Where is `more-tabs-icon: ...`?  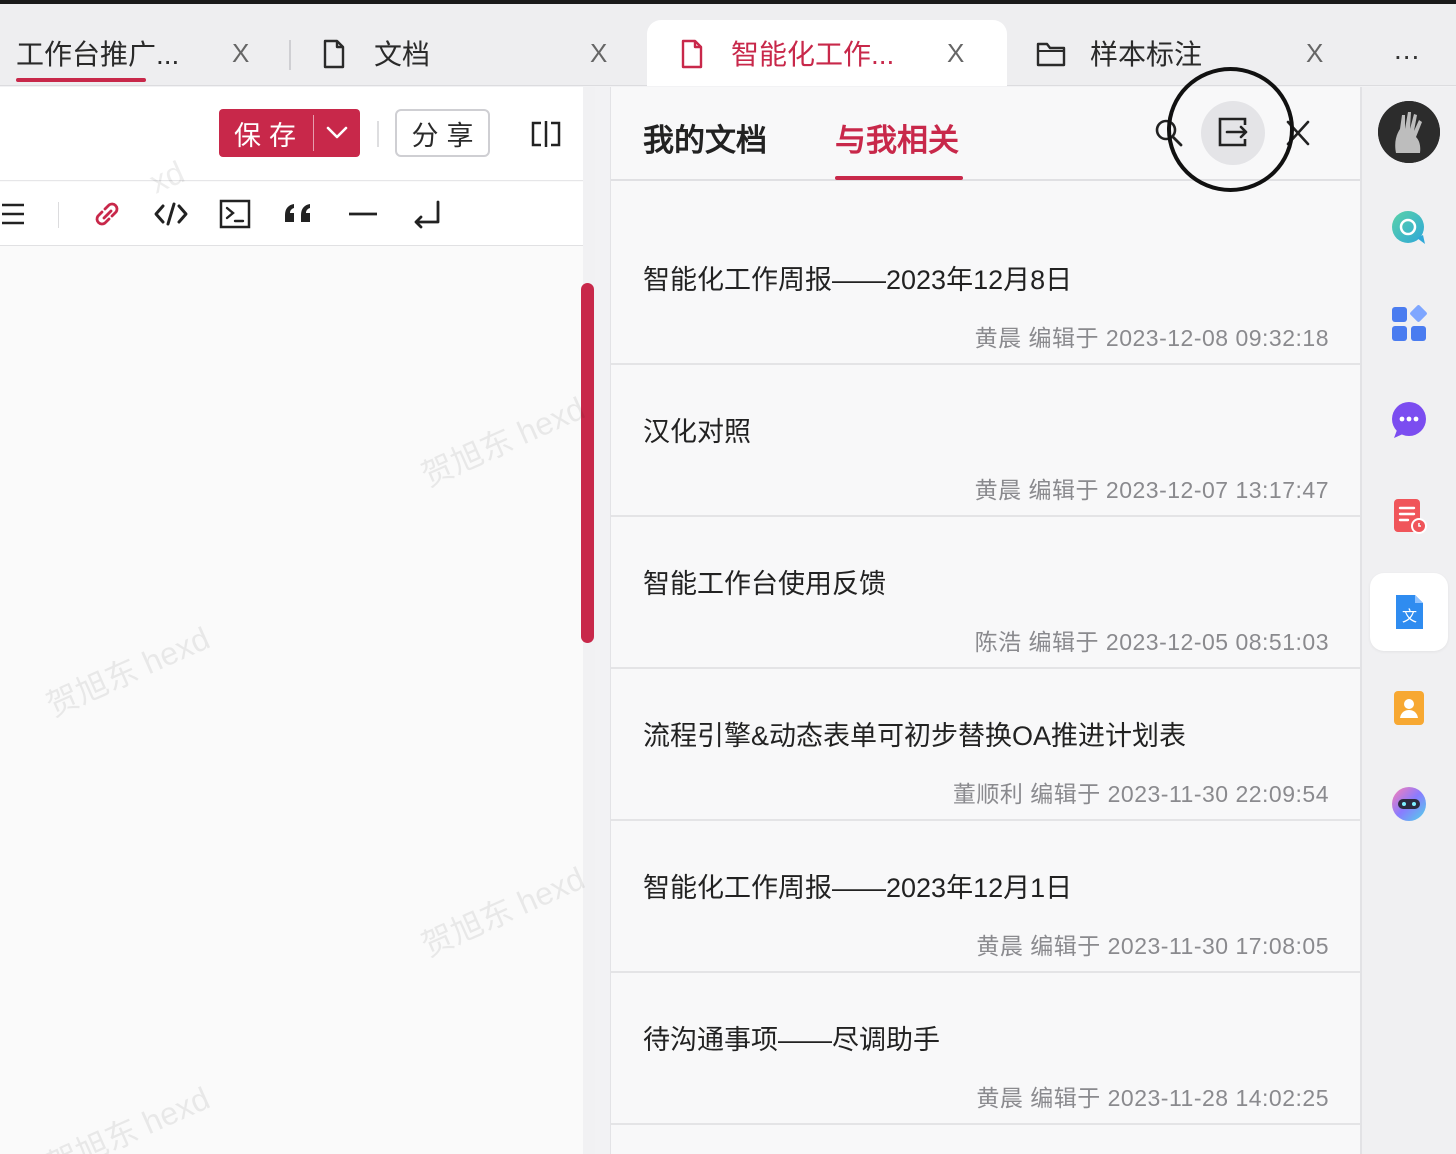
more-tabs-icon: ... is located at coordinates (1407, 50).